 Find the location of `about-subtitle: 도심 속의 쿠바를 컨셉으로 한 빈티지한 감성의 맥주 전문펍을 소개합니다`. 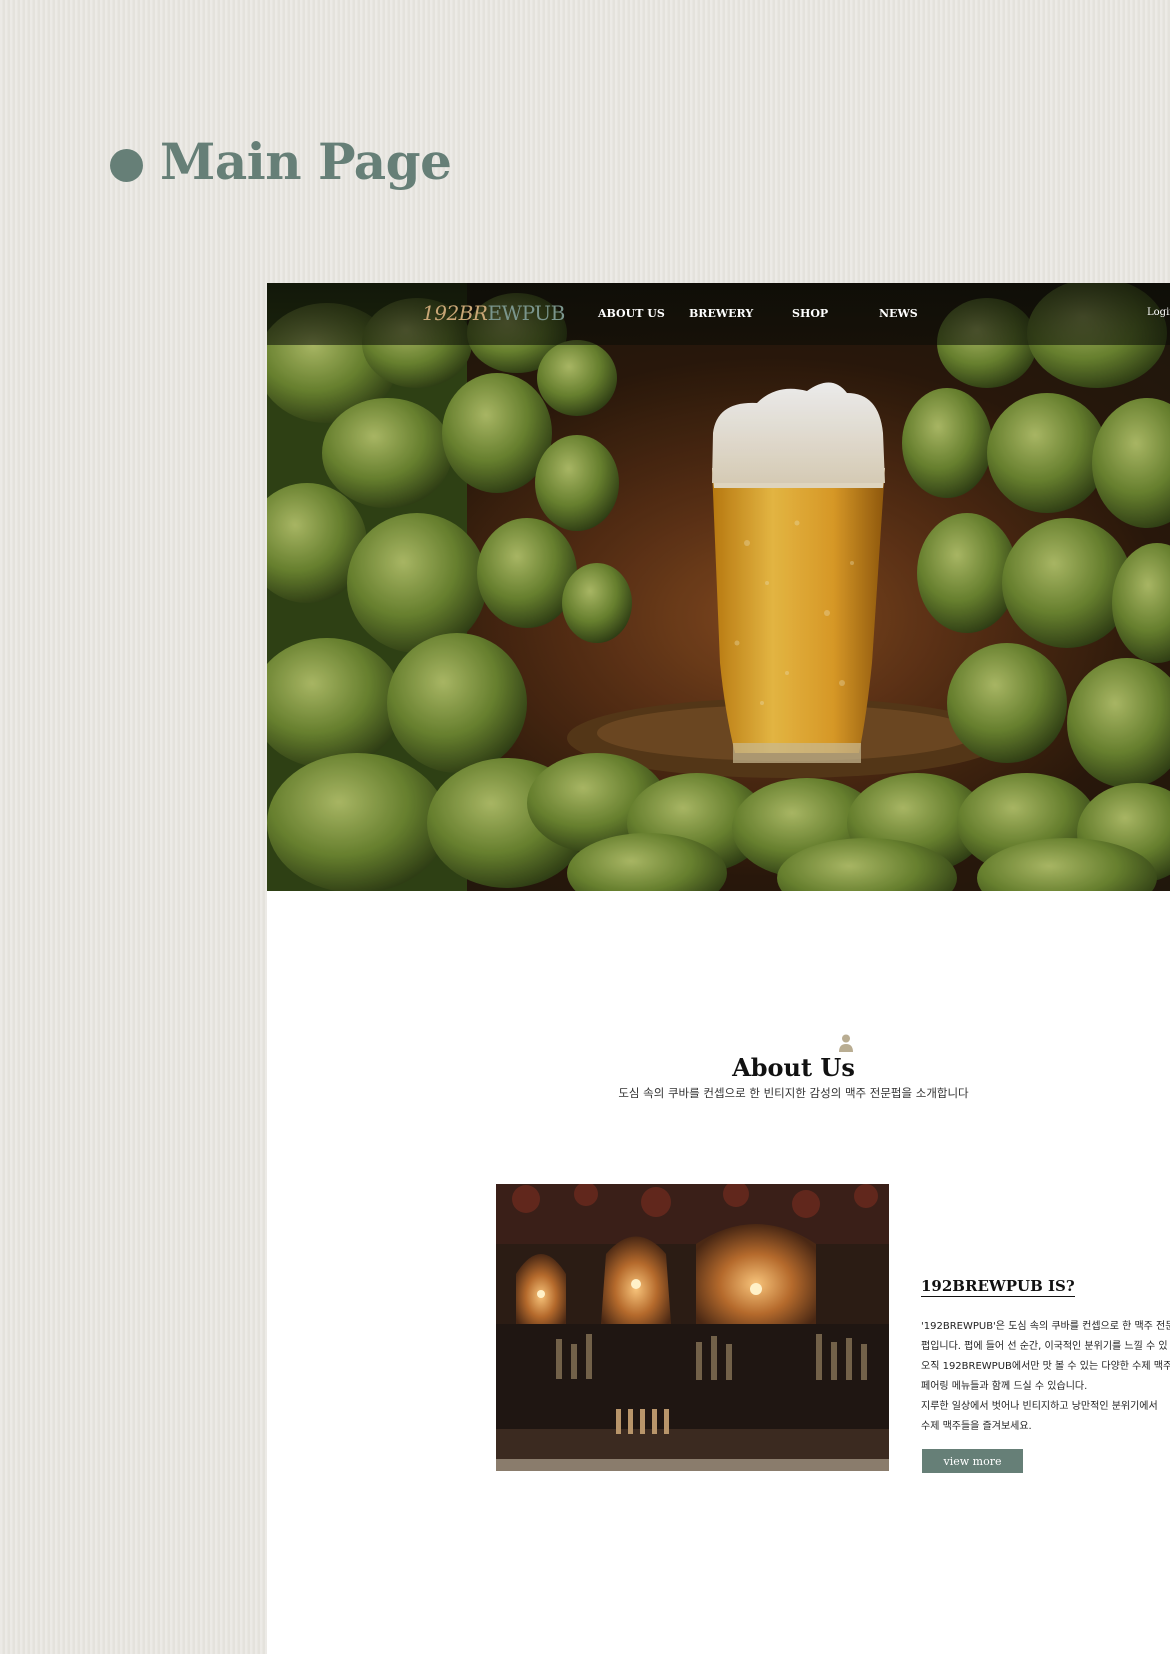

about-subtitle: 도심 속의 쿠바를 컨셉으로 한 빈티지한 감성의 맥주 전문펍을 소개합니다 is located at coordinates (793, 1093).